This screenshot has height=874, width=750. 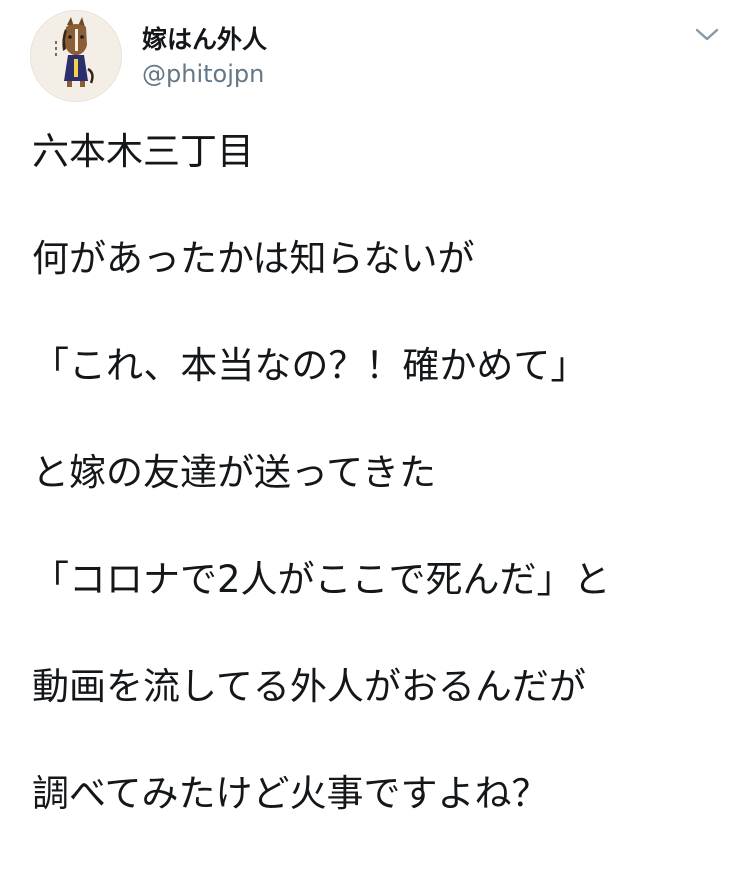 What do you see at coordinates (234, 472) in the screenshot?
I see `tweet-line: と嫁の友達が送ってきた` at bounding box center [234, 472].